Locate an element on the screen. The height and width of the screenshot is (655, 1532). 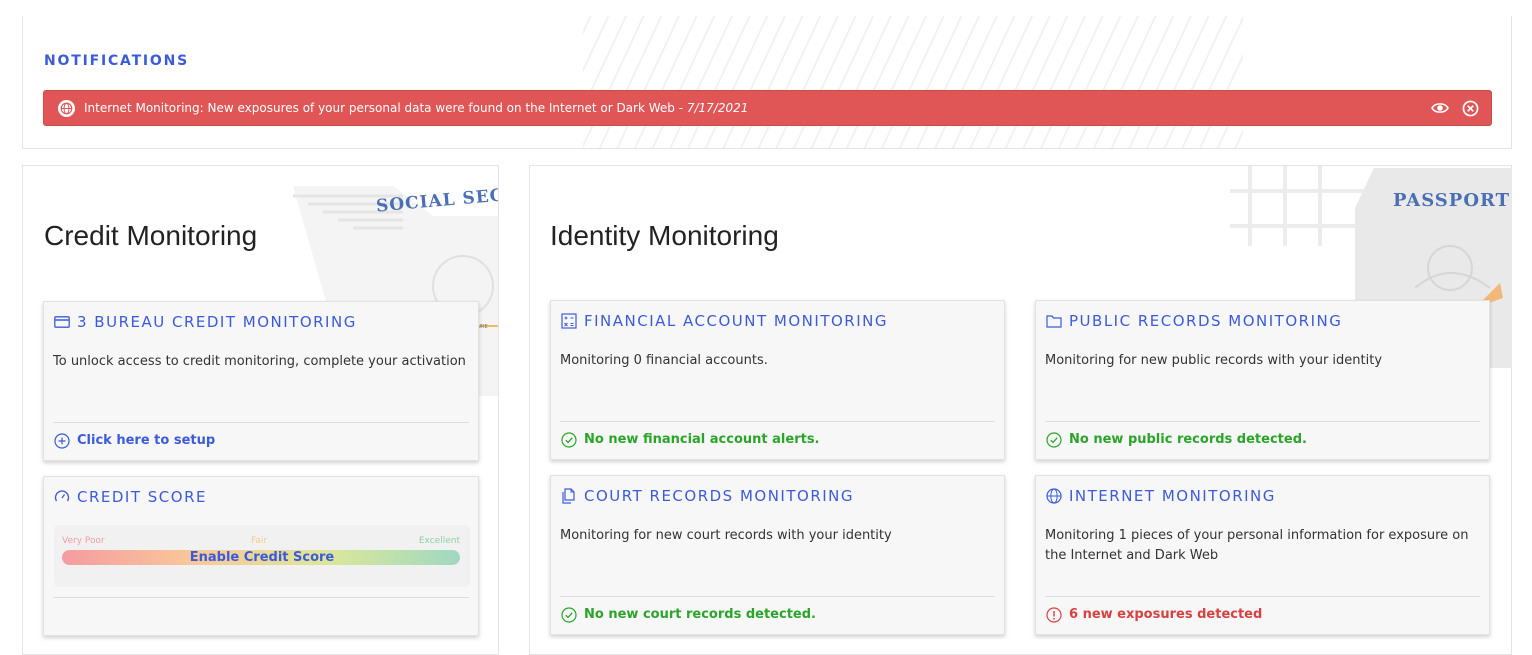
internet-monitoring-title: INTERNET MONITORING is located at coordinates (1172, 496).